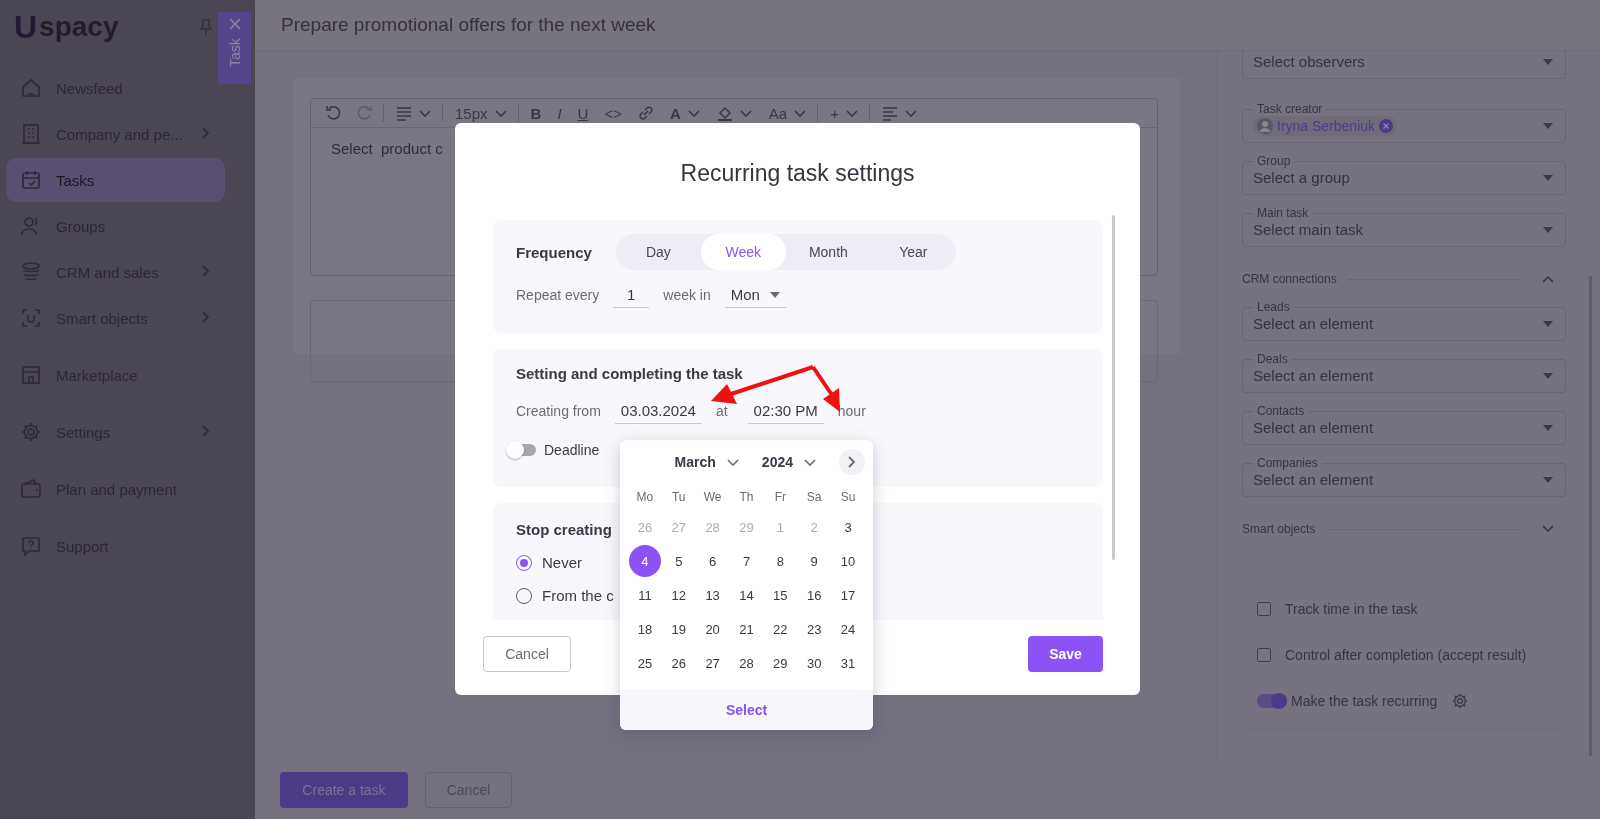 The height and width of the screenshot is (819, 1600). What do you see at coordinates (31, 375) in the screenshot?
I see `store-icon` at bounding box center [31, 375].